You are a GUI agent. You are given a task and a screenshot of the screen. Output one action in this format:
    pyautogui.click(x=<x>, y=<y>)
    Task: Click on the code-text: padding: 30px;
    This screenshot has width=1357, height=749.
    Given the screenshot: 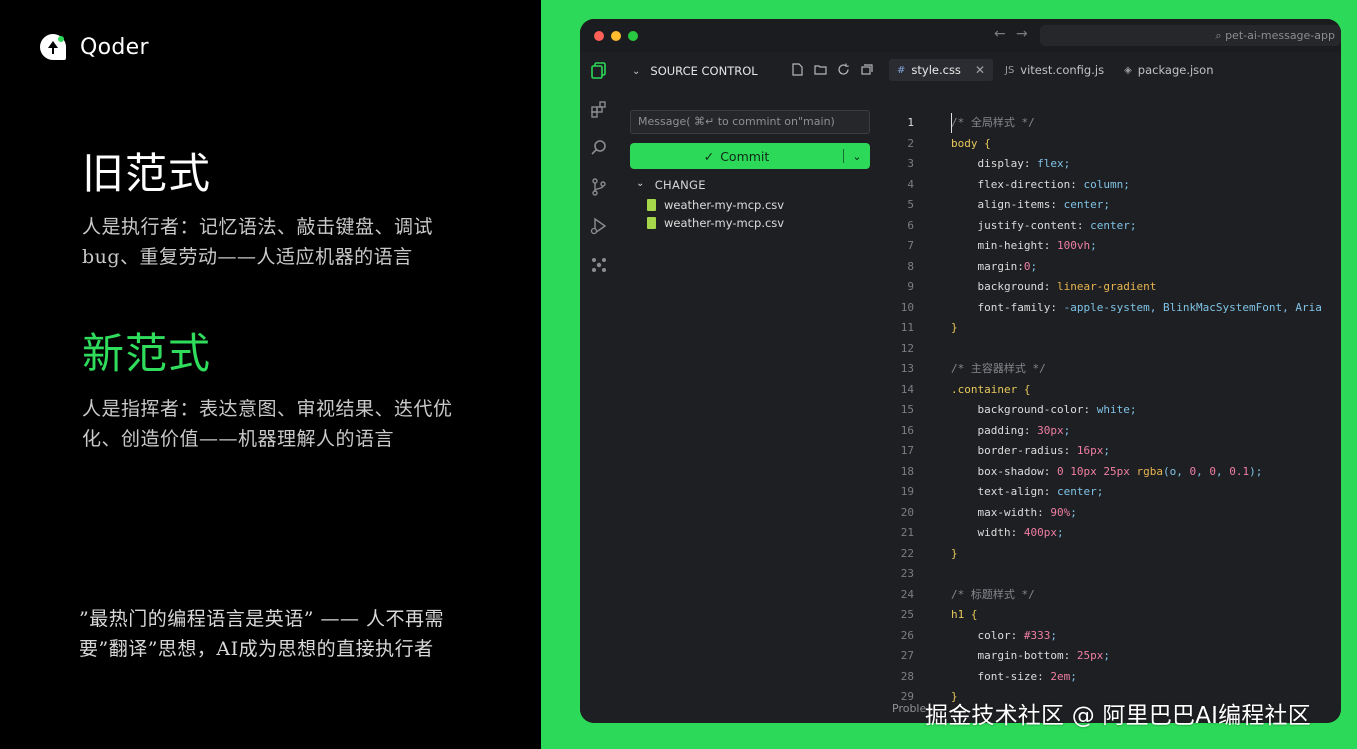 What is the action you would take?
    pyautogui.click(x=1024, y=430)
    